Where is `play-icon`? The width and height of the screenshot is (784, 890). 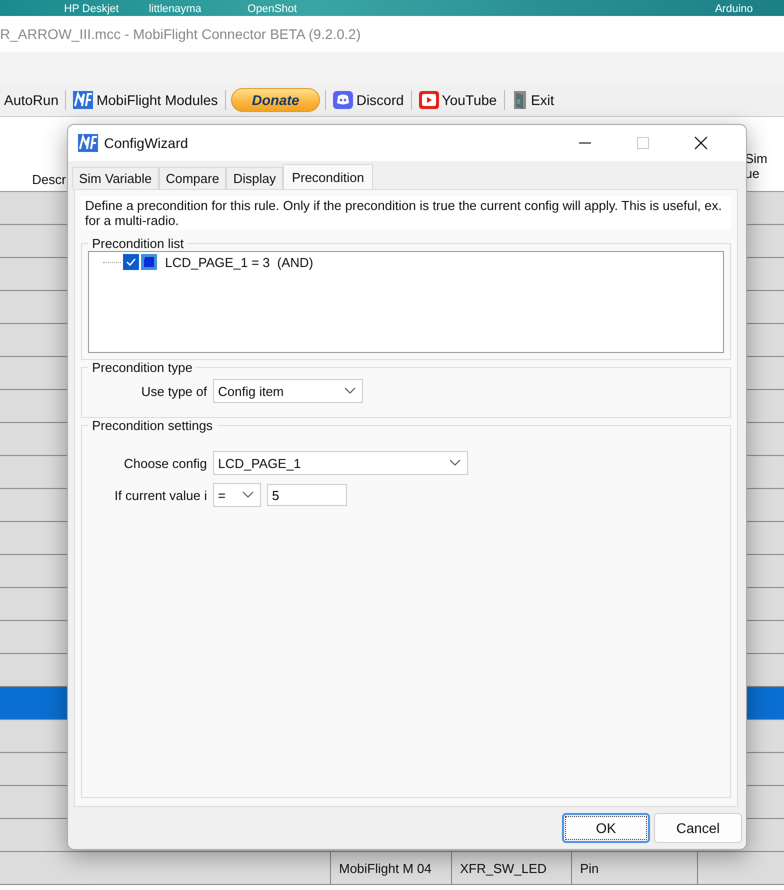
play-icon is located at coordinates (428, 100).